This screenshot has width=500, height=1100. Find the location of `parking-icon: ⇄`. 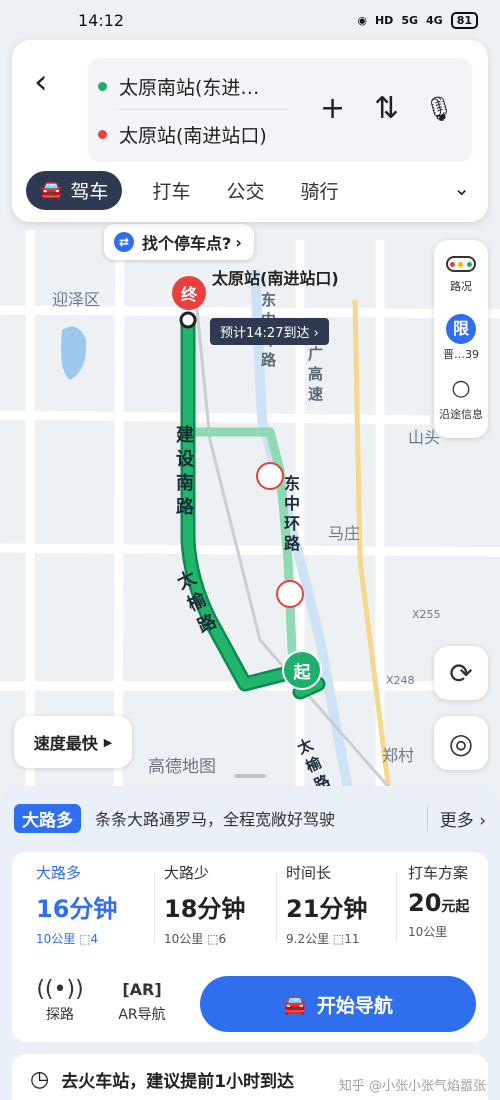

parking-icon: ⇄ is located at coordinates (124, 242).